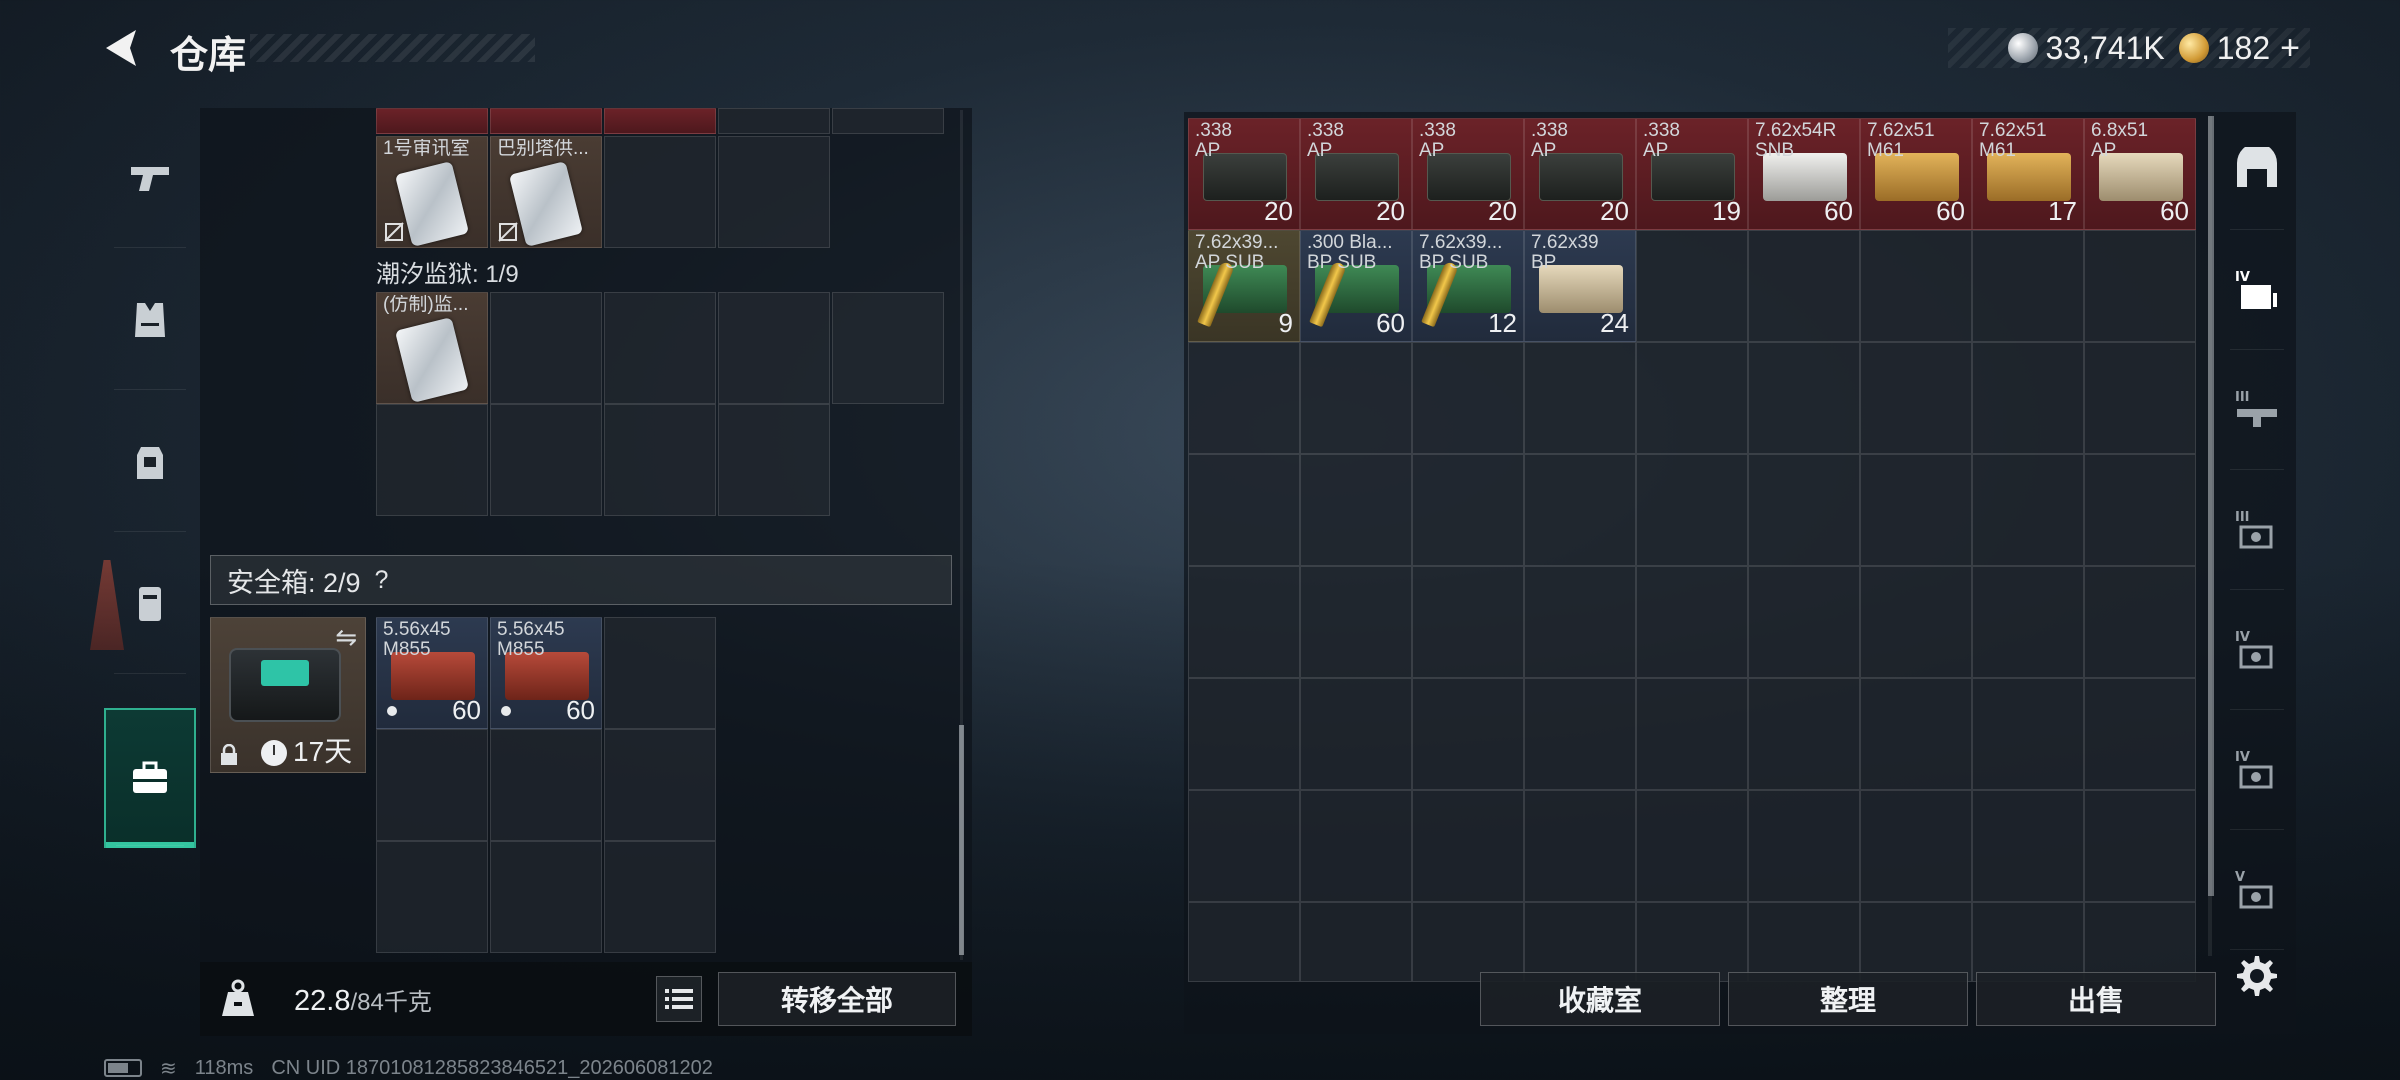 The image size is (2400, 1080). What do you see at coordinates (1580, 286) in the screenshot?
I see `stash-item-ammo: 7.62x39 BP 24` at bounding box center [1580, 286].